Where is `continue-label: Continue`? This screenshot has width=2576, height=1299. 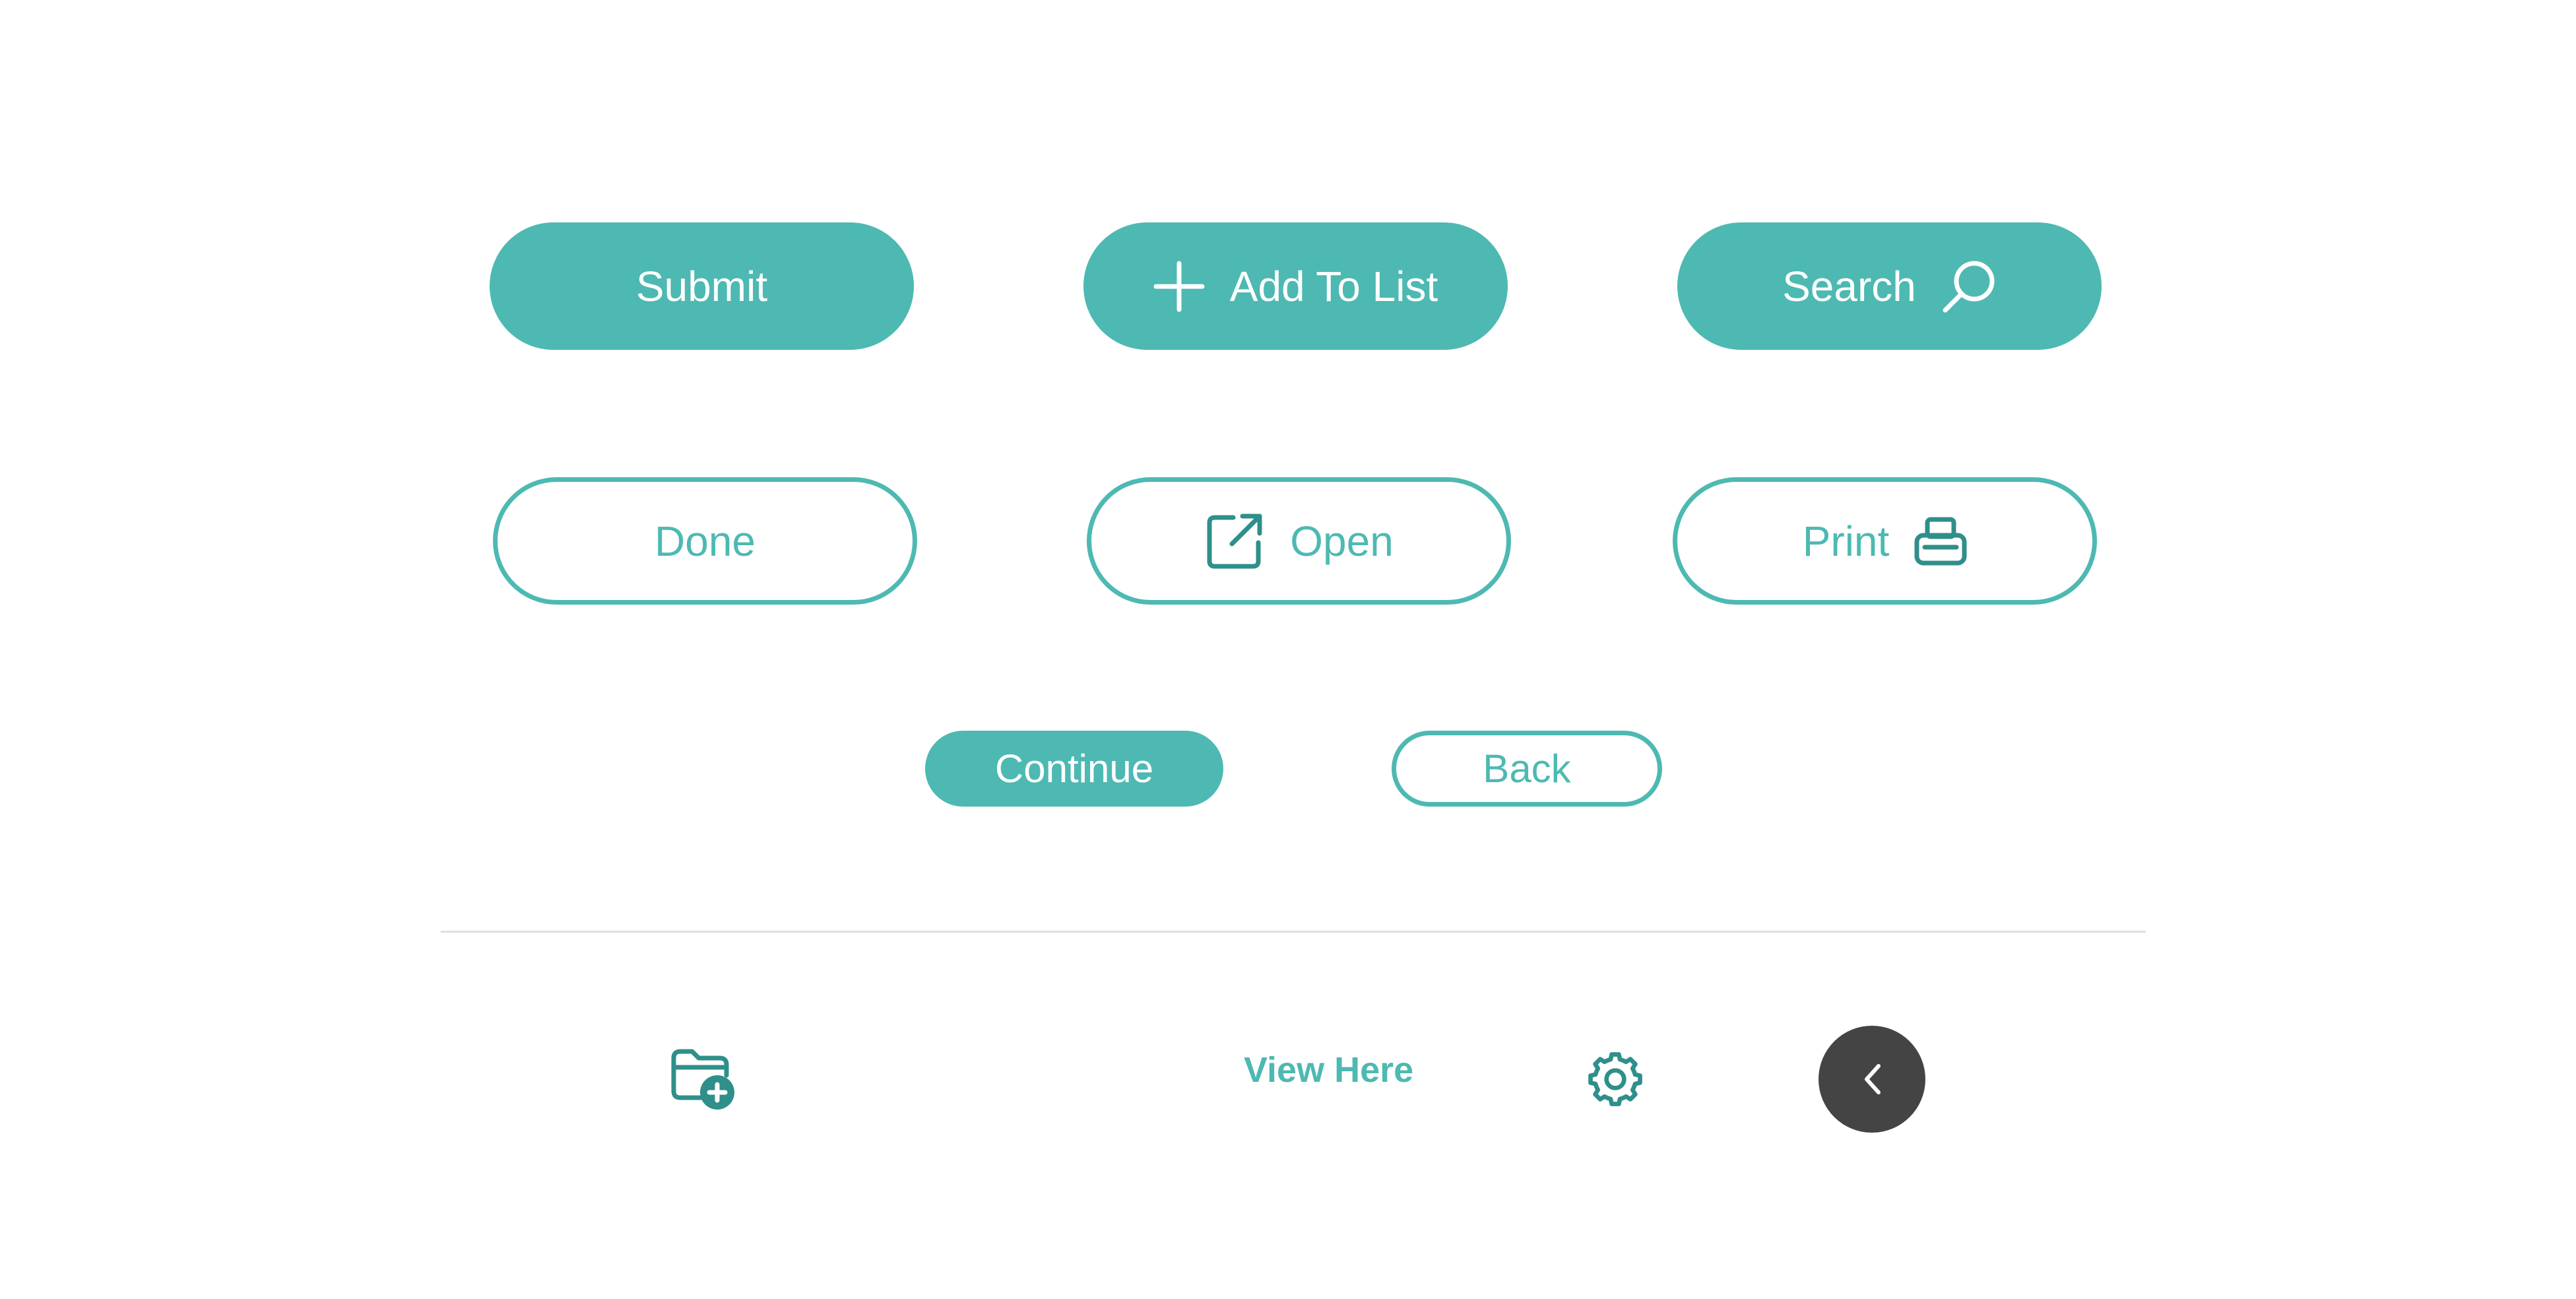 continue-label: Continue is located at coordinates (1074, 769).